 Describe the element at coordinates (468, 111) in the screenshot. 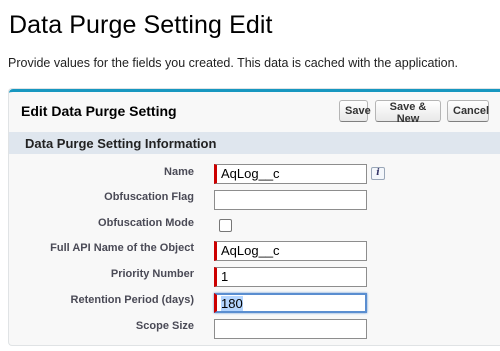

I see `cancel-button: Cancel` at that location.